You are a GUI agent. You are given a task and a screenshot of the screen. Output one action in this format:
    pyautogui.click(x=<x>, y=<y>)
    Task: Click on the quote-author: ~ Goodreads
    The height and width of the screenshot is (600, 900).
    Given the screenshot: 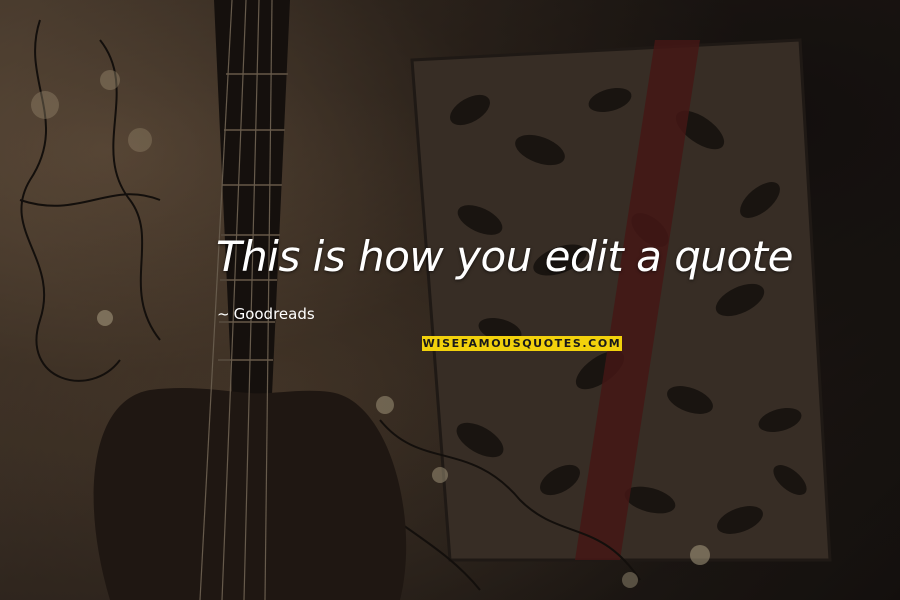 What is the action you would take?
    pyautogui.click(x=266, y=314)
    